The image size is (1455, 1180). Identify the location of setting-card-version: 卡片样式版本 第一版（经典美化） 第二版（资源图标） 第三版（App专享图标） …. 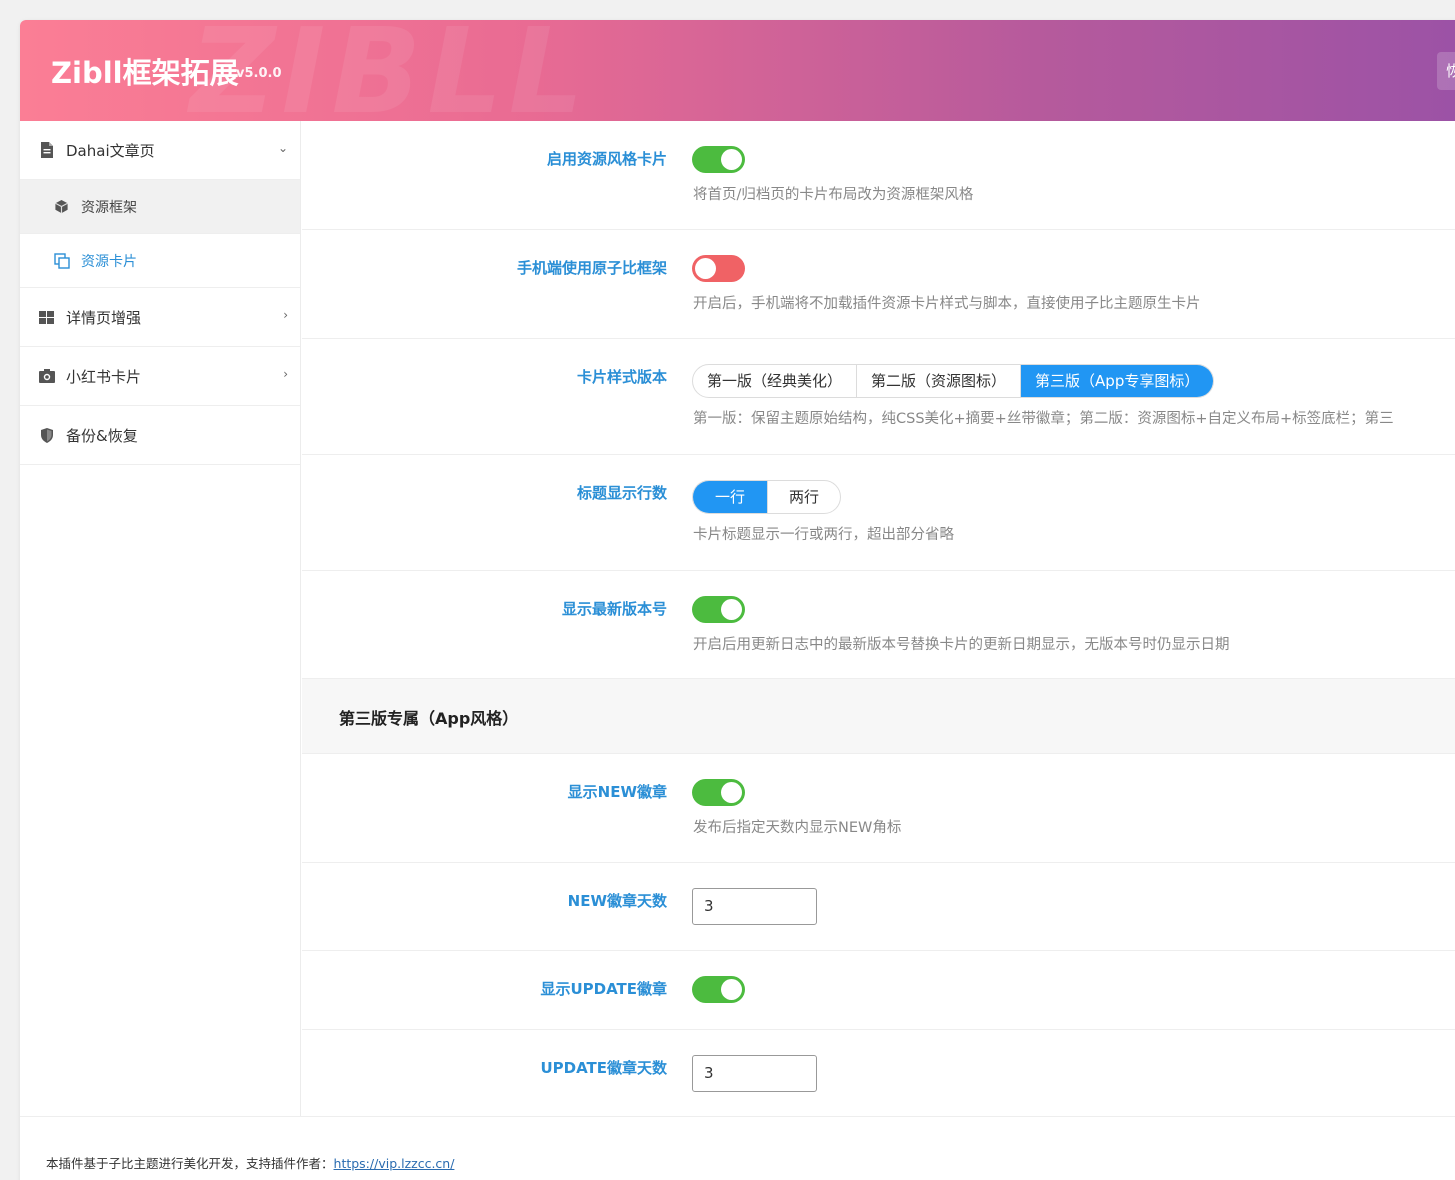
(878, 397).